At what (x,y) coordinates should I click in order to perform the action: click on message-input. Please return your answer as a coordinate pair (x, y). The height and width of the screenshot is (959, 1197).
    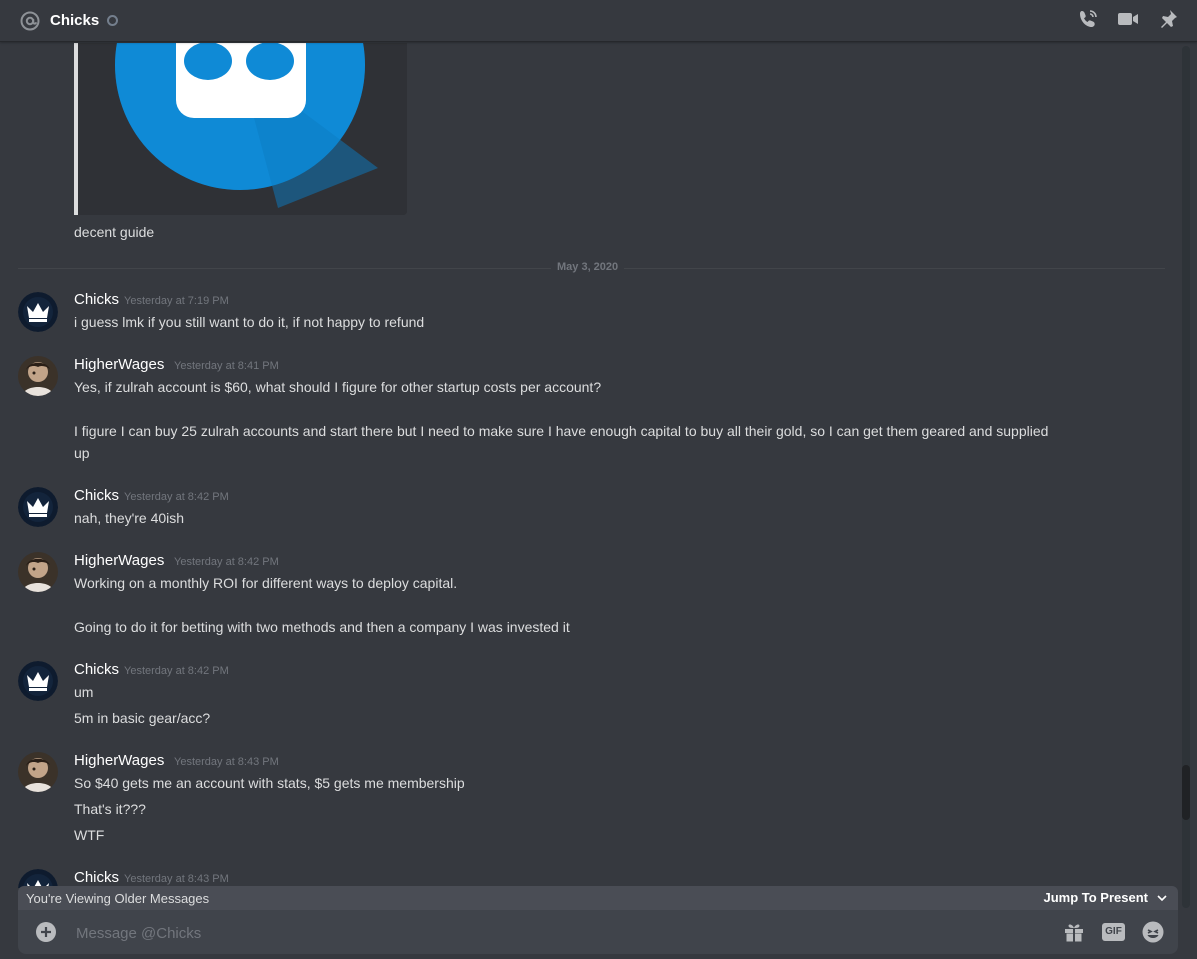
    Looking at the image, I should click on (556, 933).